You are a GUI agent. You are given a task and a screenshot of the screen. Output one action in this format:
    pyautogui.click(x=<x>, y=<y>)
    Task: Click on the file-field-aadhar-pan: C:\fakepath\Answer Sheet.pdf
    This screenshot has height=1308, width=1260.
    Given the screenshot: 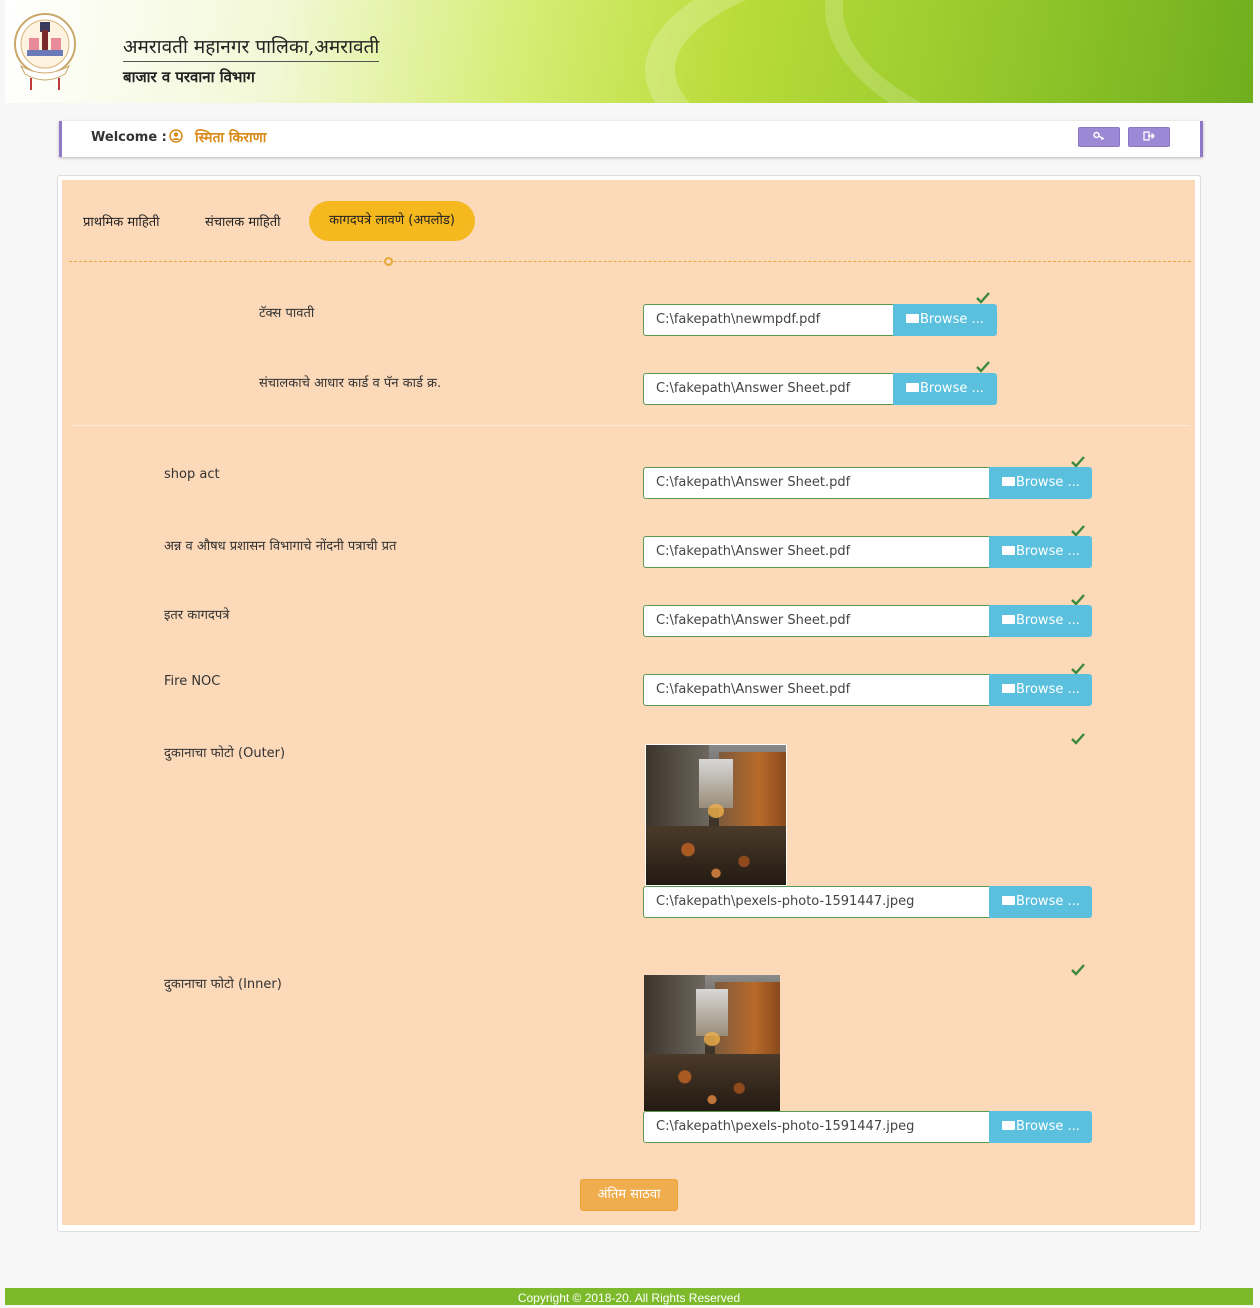 What is the action you would take?
    pyautogui.click(x=768, y=389)
    